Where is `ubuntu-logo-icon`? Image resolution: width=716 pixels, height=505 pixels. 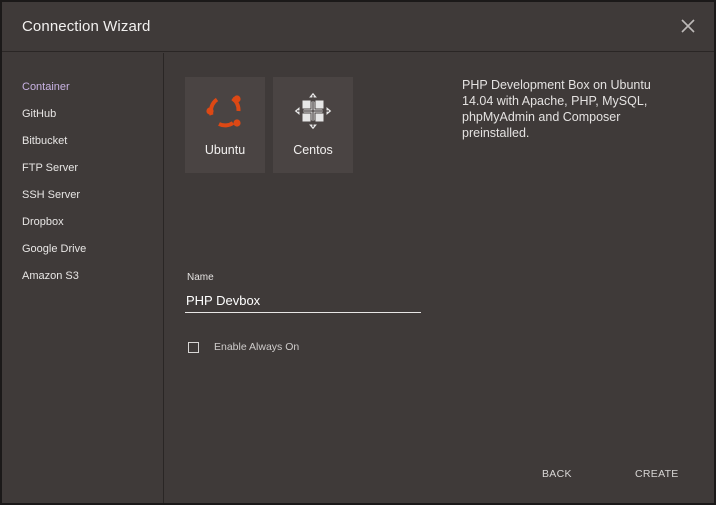 ubuntu-logo-icon is located at coordinates (223, 111).